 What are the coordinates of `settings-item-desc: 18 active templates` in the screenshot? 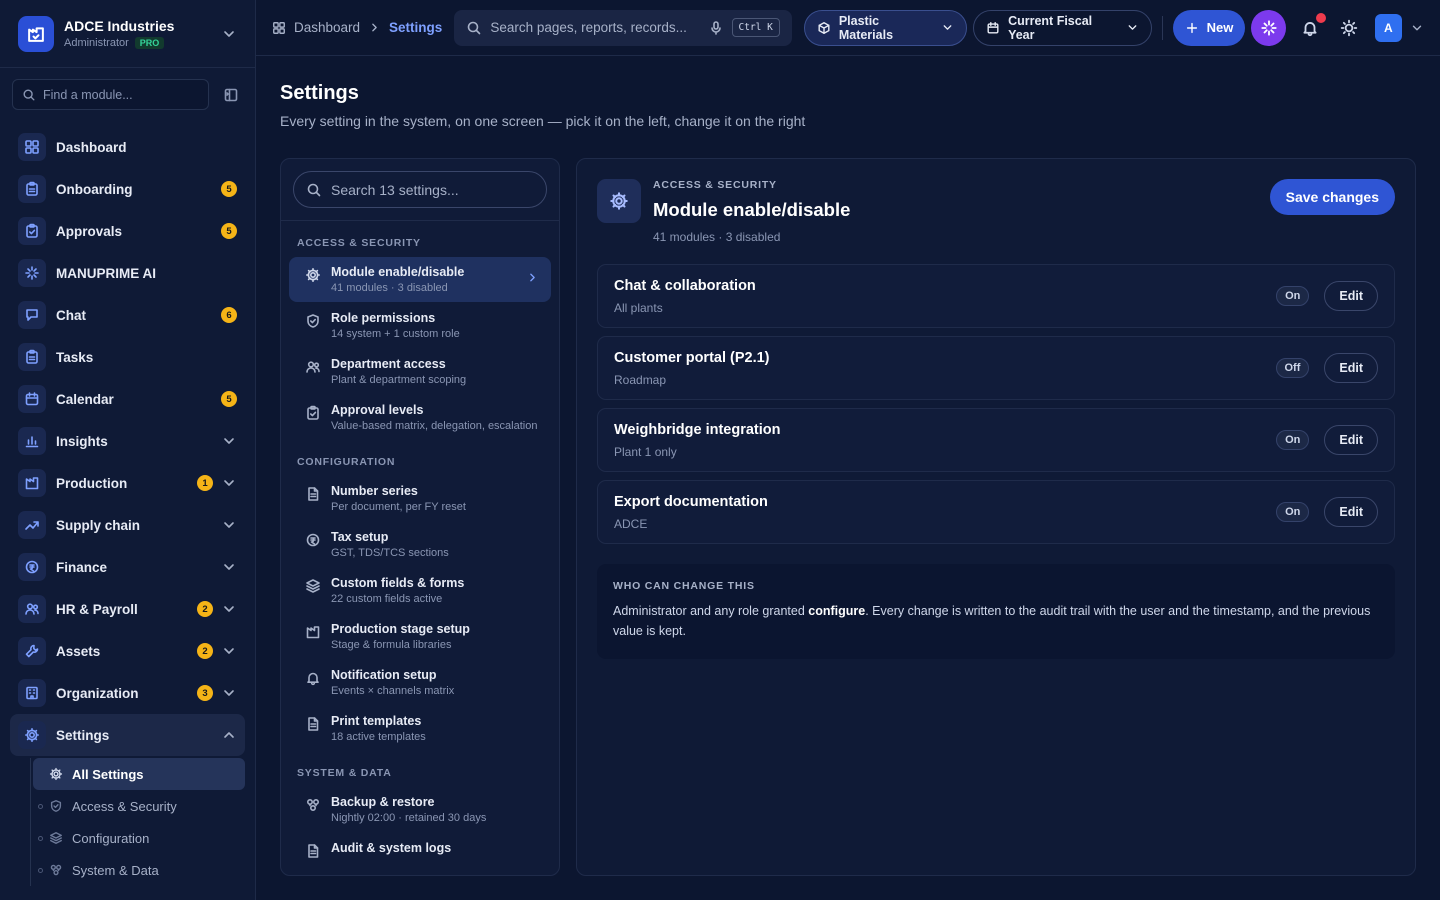 It's located at (378, 737).